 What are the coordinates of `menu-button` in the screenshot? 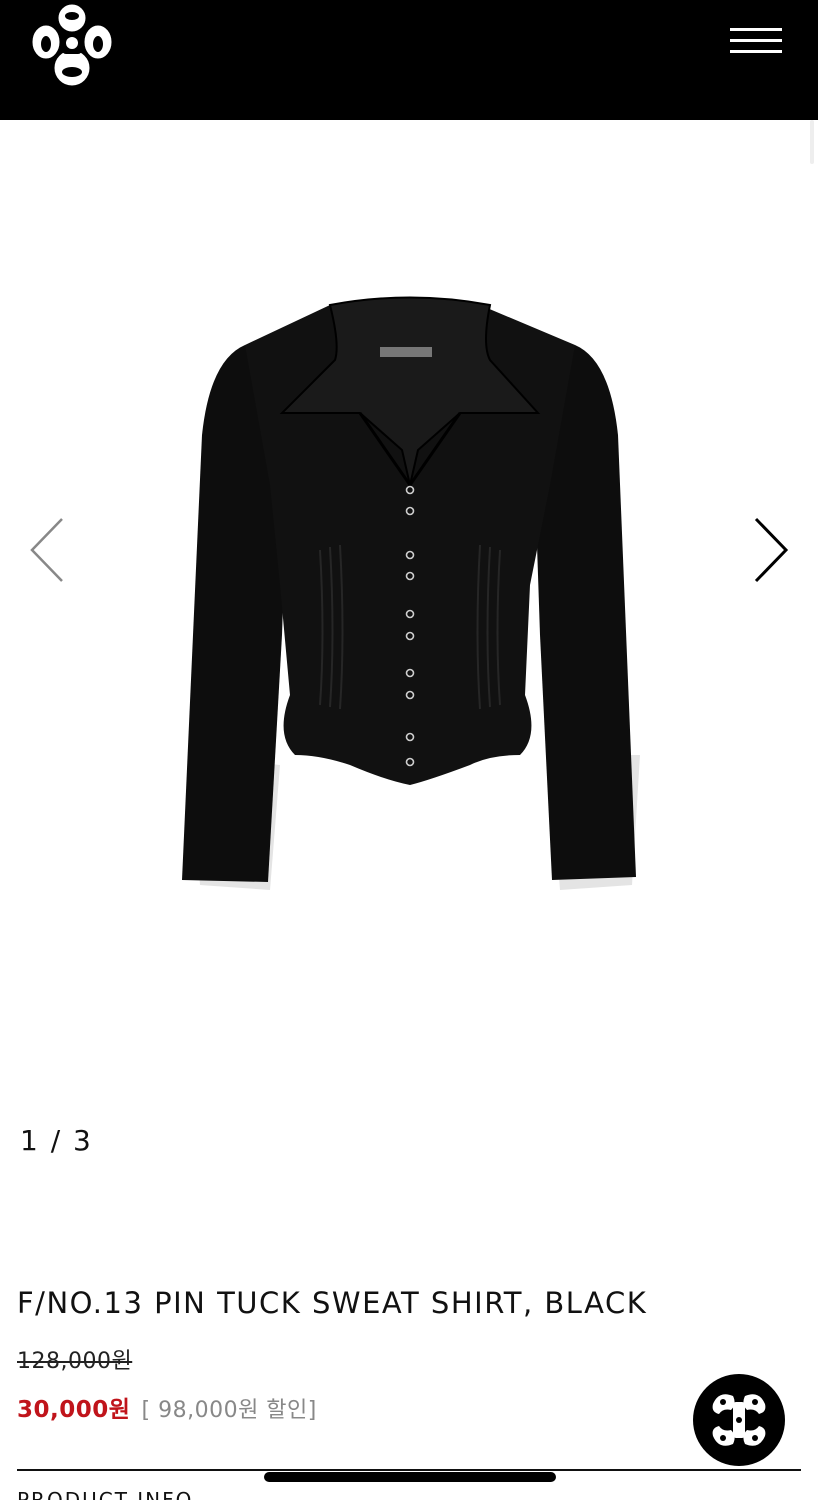 It's located at (756, 42).